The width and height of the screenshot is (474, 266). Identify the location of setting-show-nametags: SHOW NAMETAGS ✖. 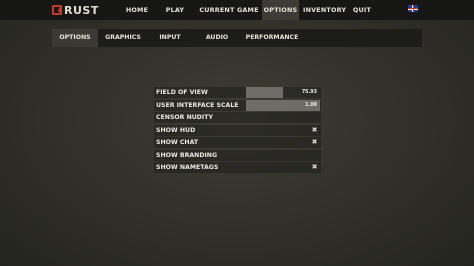
(237, 168).